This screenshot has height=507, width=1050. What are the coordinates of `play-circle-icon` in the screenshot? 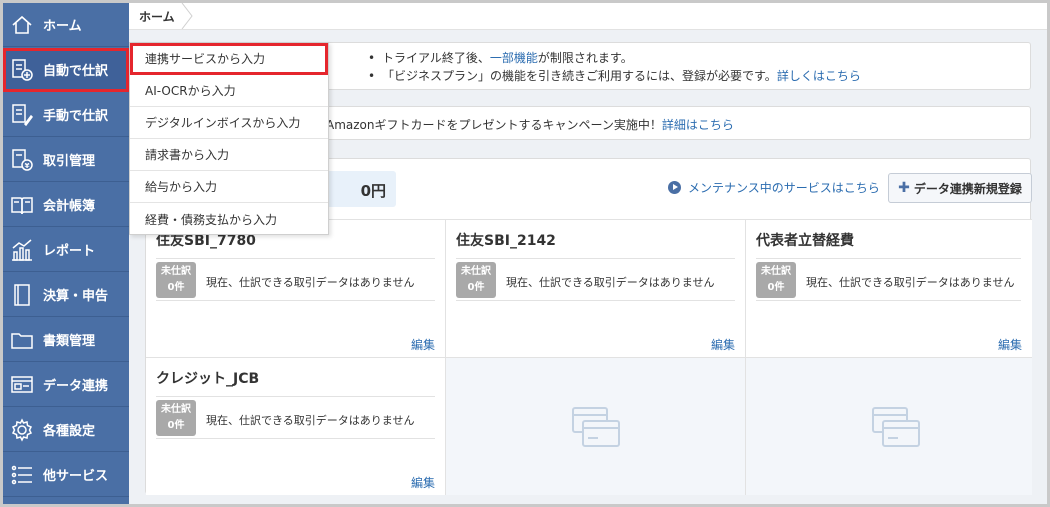 It's located at (674, 187).